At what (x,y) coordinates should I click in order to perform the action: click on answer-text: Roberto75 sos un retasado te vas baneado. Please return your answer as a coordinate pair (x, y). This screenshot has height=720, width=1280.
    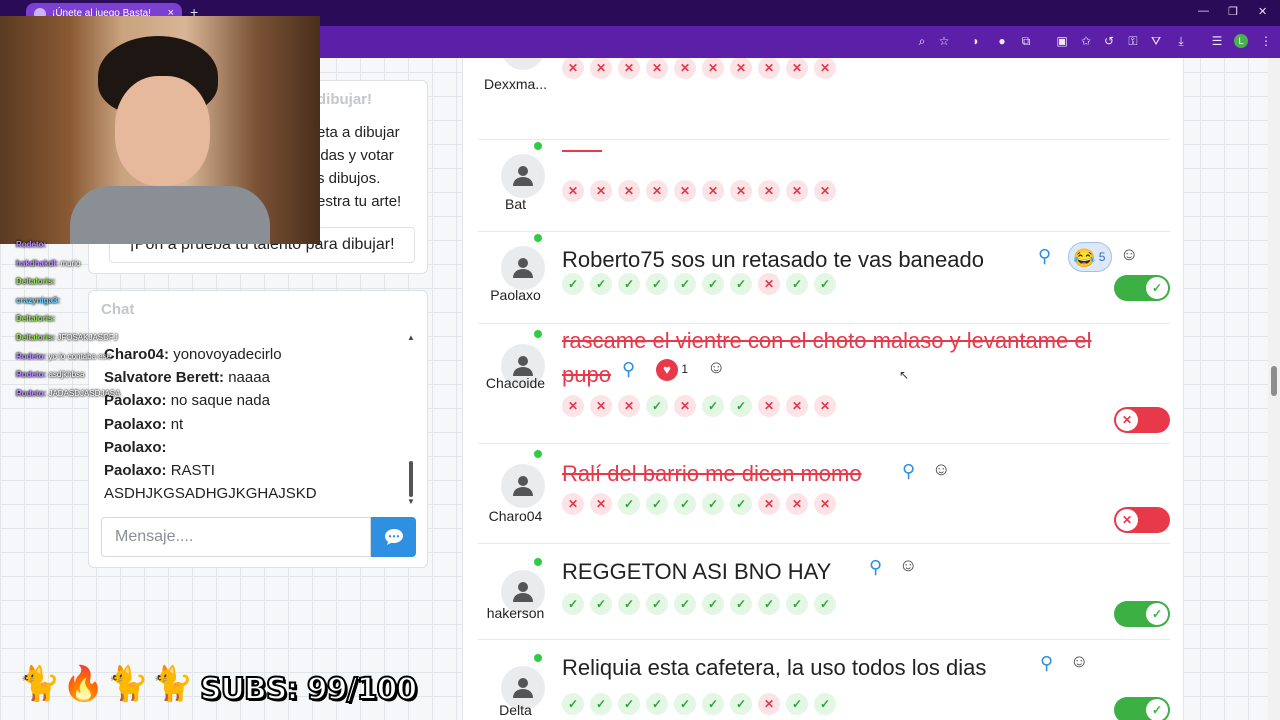
    Looking at the image, I should click on (773, 259).